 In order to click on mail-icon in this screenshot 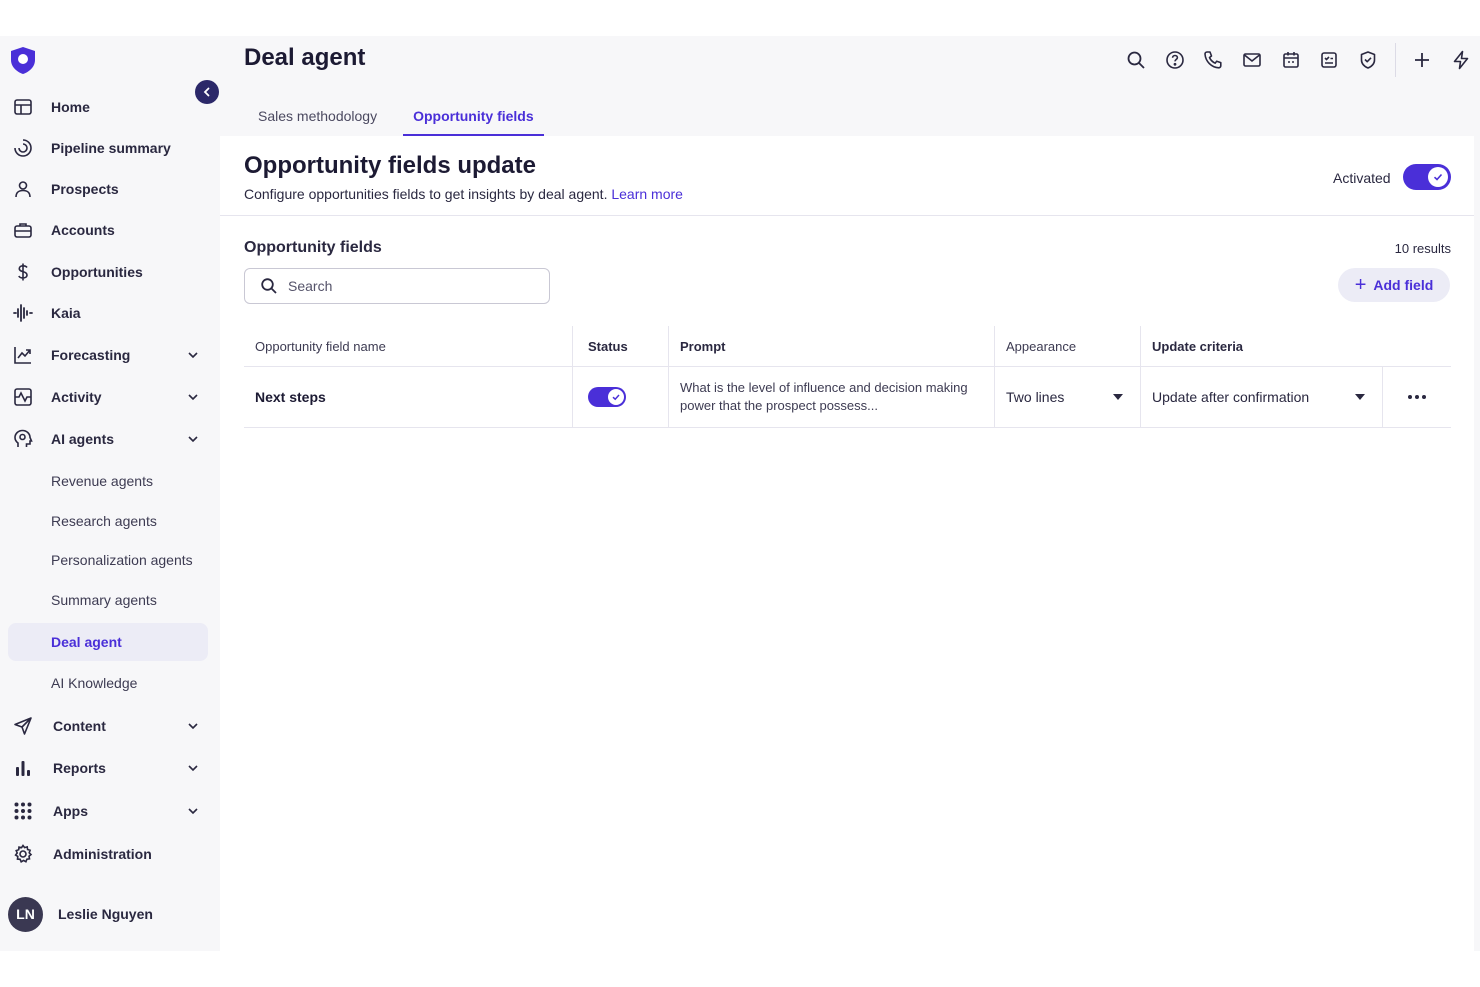, I will do `click(1252, 60)`.